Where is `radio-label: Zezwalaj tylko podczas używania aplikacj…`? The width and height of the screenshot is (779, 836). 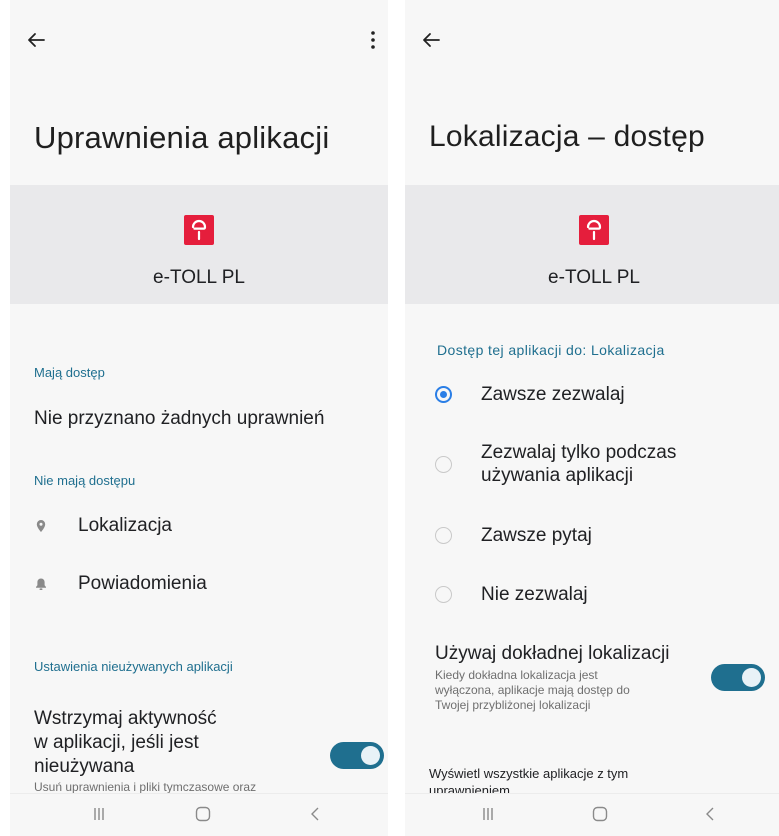 radio-label: Zezwalaj tylko podczas używania aplikacj… is located at coordinates (578, 464).